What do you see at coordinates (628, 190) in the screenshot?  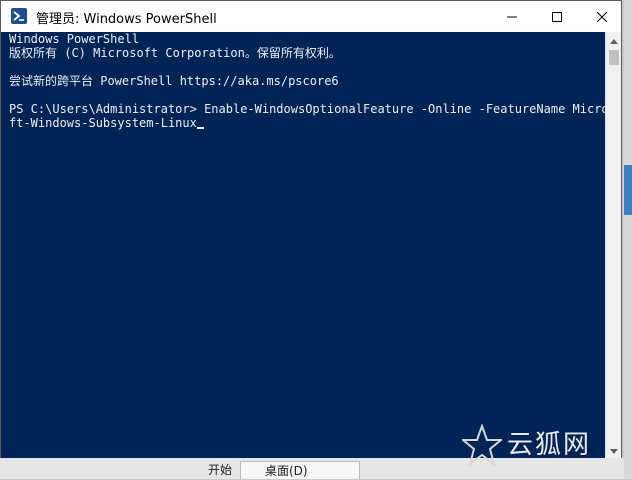 I see `background-accent-mark` at bounding box center [628, 190].